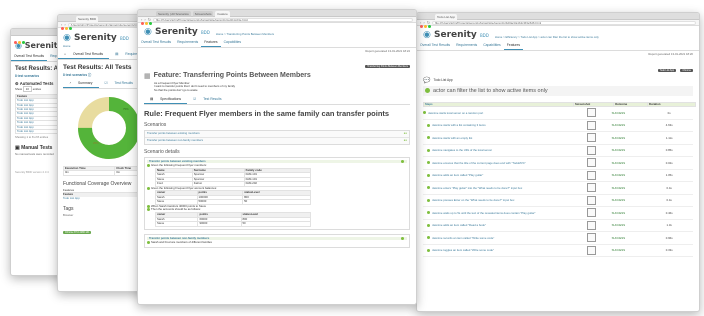 This screenshot has height=316, width=704. Describe the element at coordinates (77, 232) in the screenshot. I see `tag-badge: Chrome 87.0.4280.141` at that location.